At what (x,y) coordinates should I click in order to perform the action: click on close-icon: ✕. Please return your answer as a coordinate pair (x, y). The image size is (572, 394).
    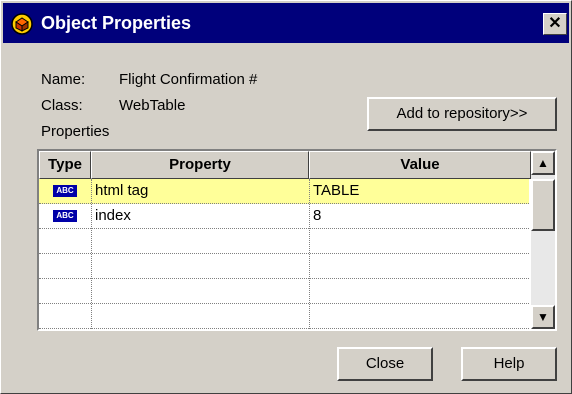
    Looking at the image, I should click on (555, 23).